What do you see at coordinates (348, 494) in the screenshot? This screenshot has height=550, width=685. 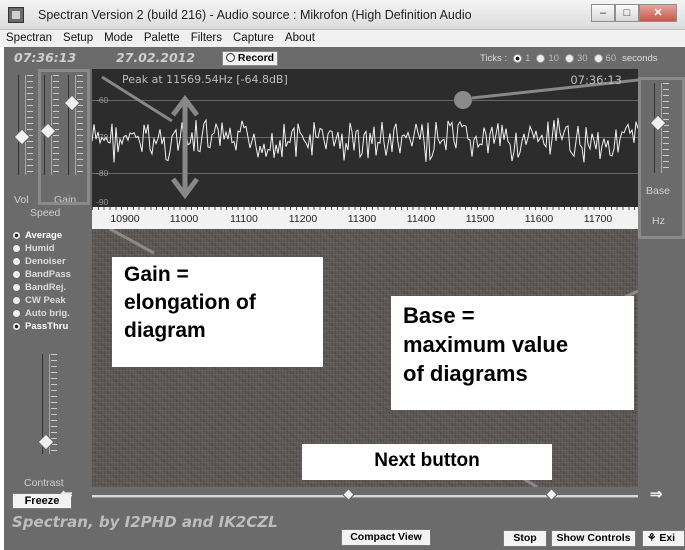 I see `scroll-thumb-center` at bounding box center [348, 494].